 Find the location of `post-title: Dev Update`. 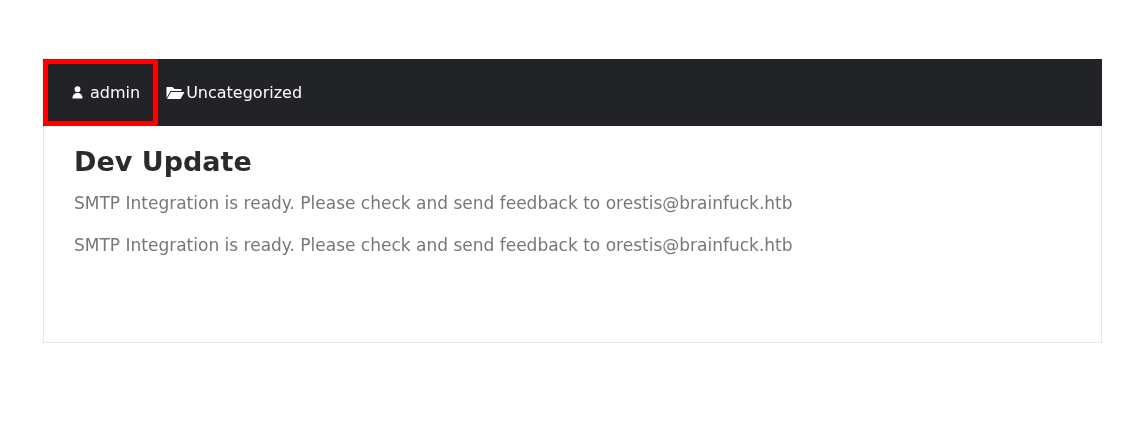

post-title: Dev Update is located at coordinates (163, 161).